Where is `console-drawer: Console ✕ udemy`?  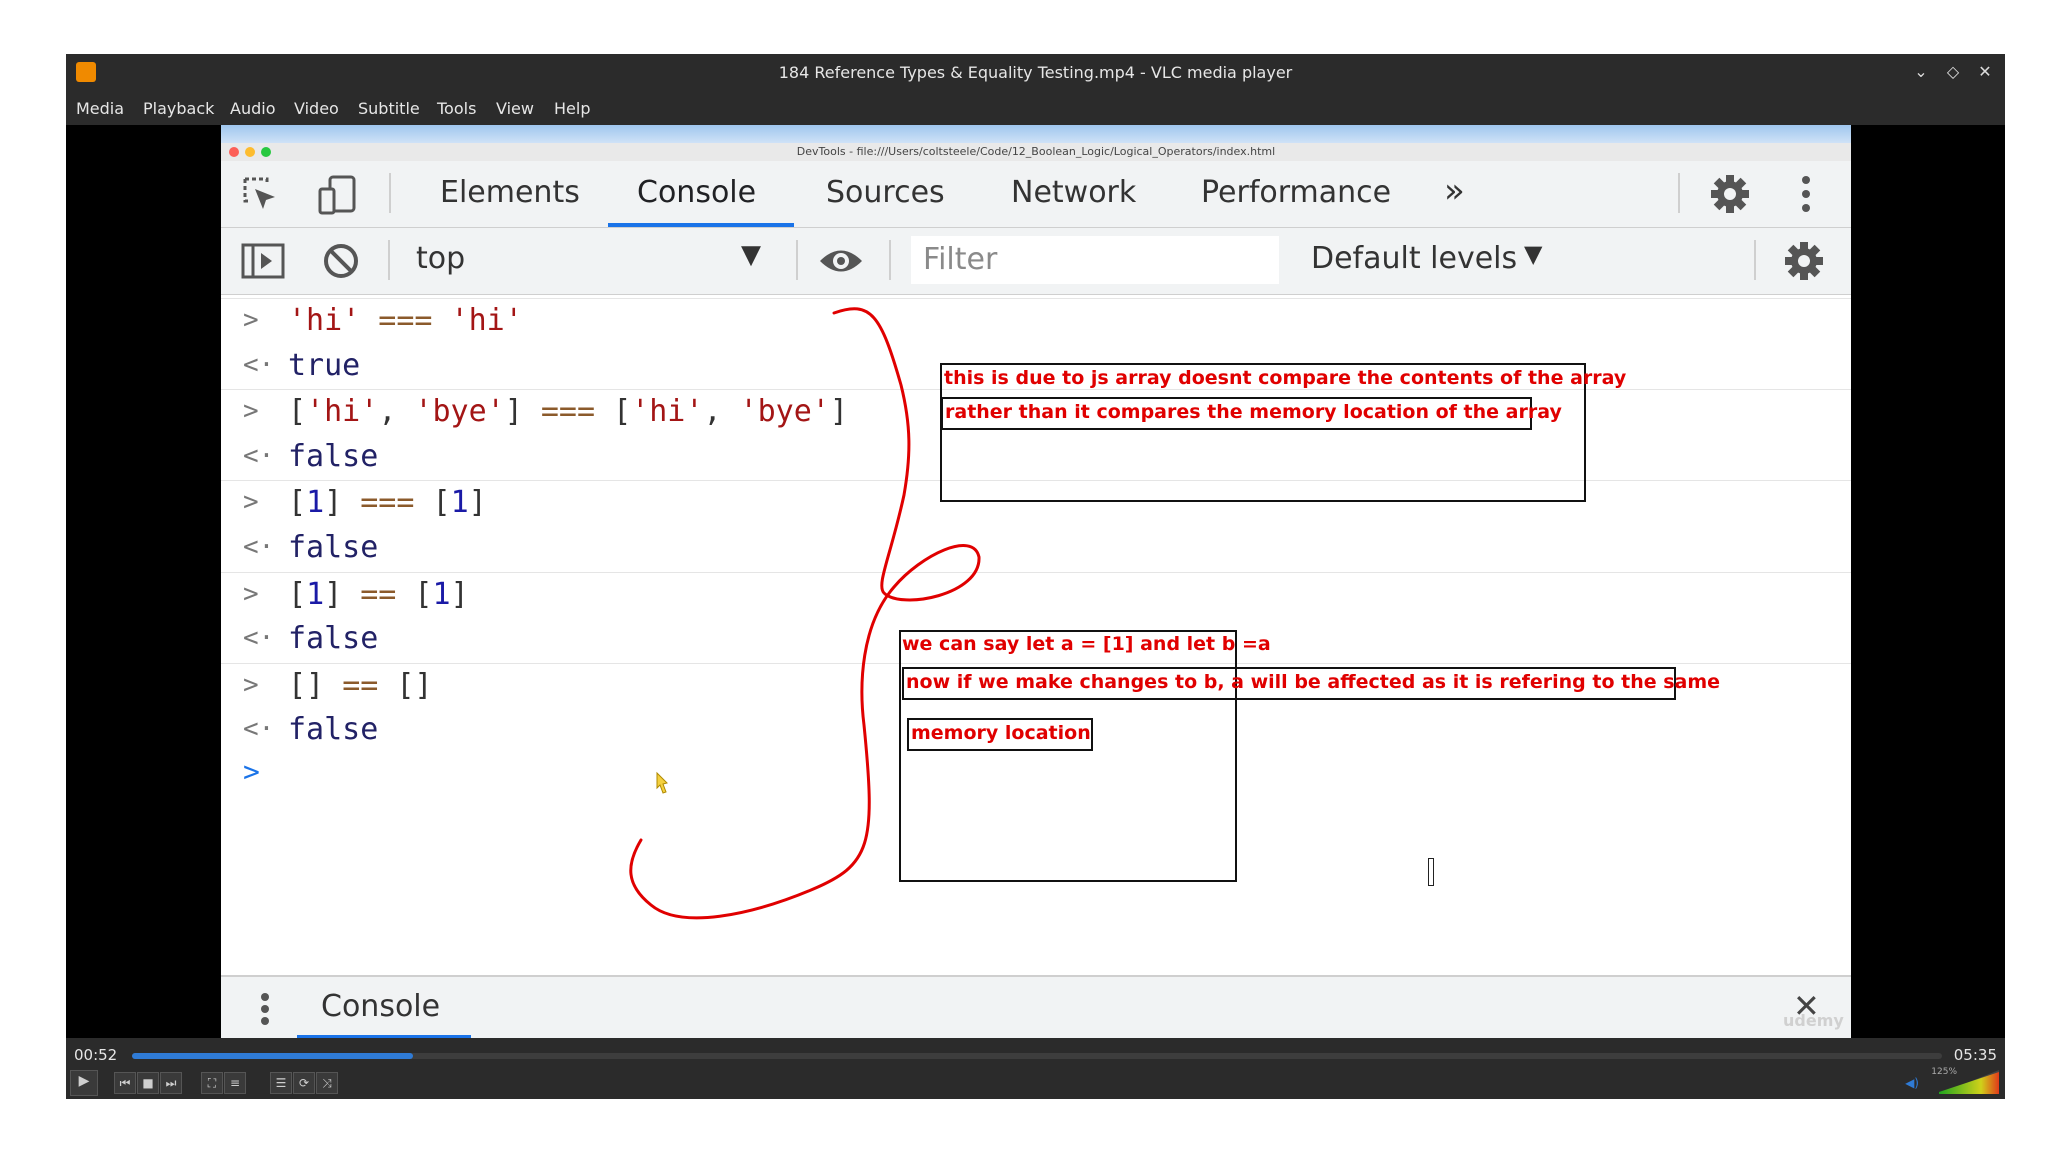 console-drawer: Console ✕ udemy is located at coordinates (1036, 1007).